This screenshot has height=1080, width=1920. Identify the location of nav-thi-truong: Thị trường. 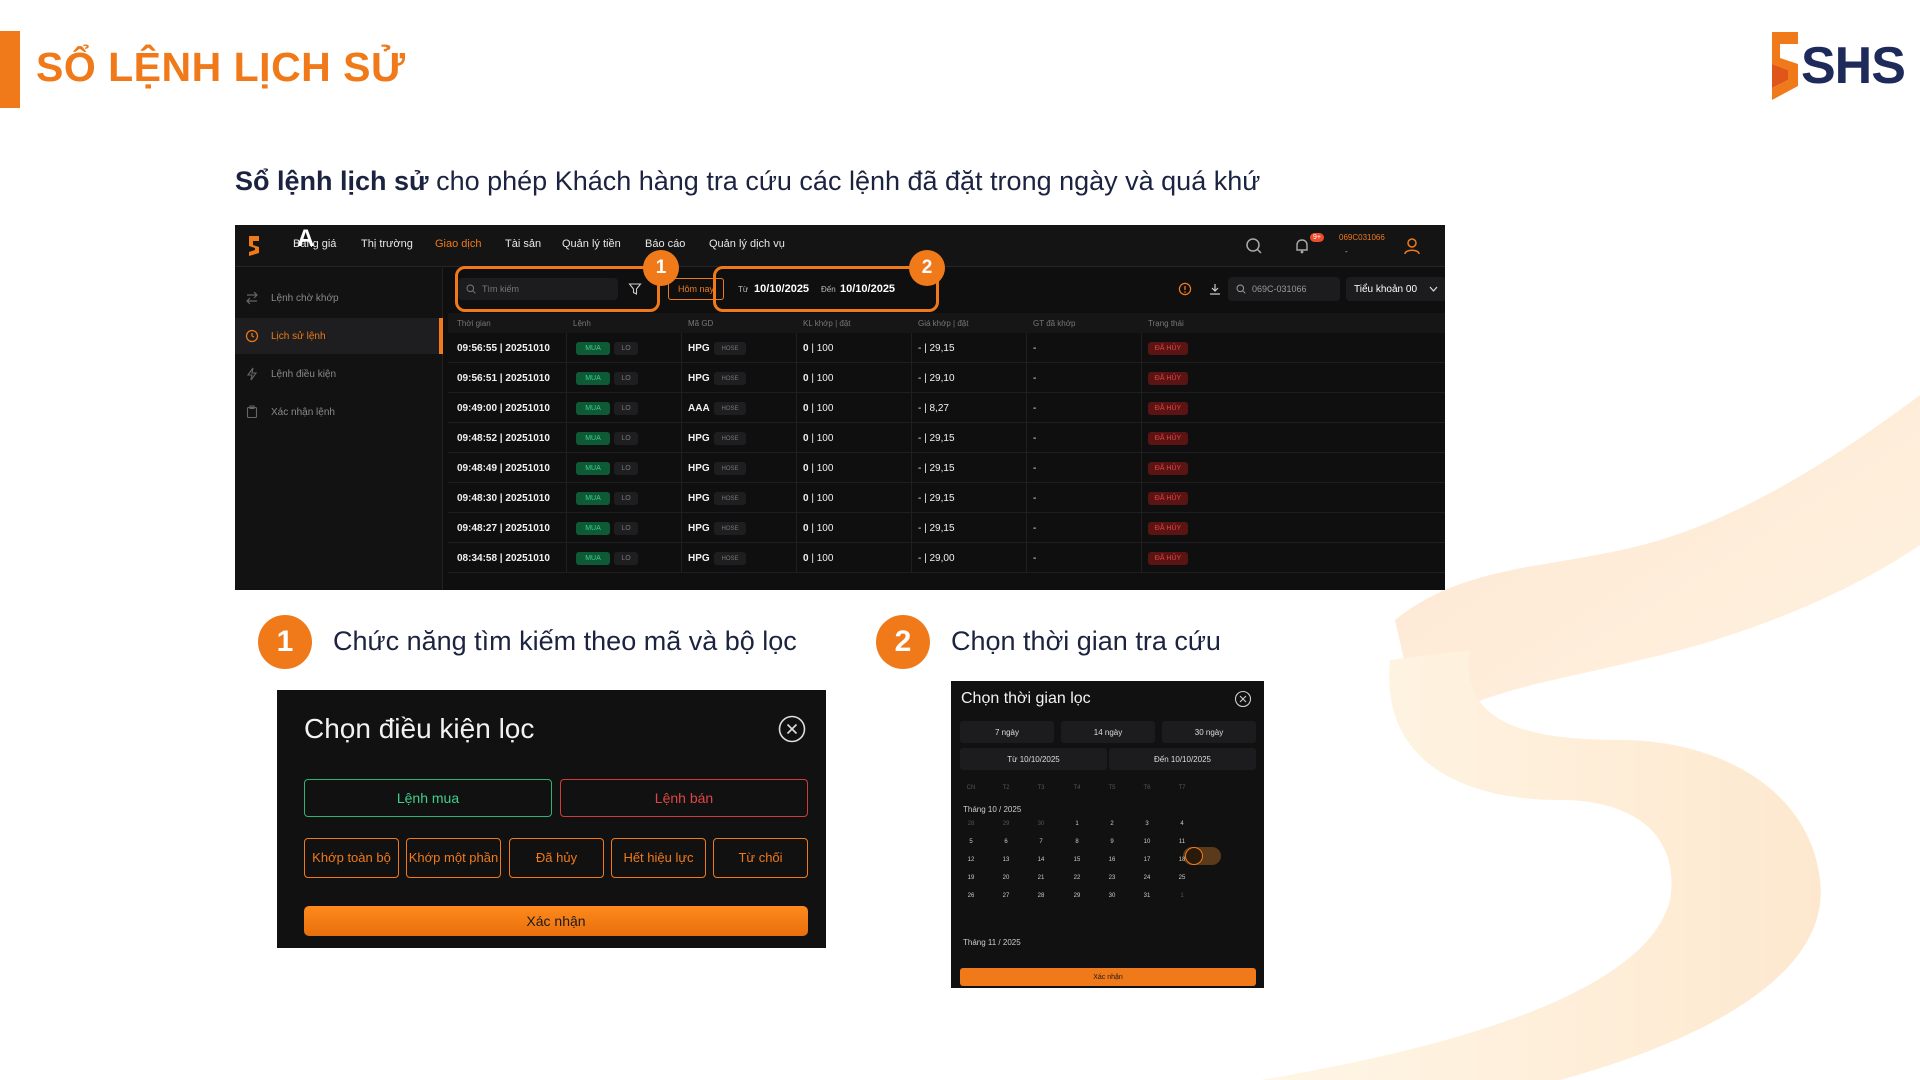
(387, 244).